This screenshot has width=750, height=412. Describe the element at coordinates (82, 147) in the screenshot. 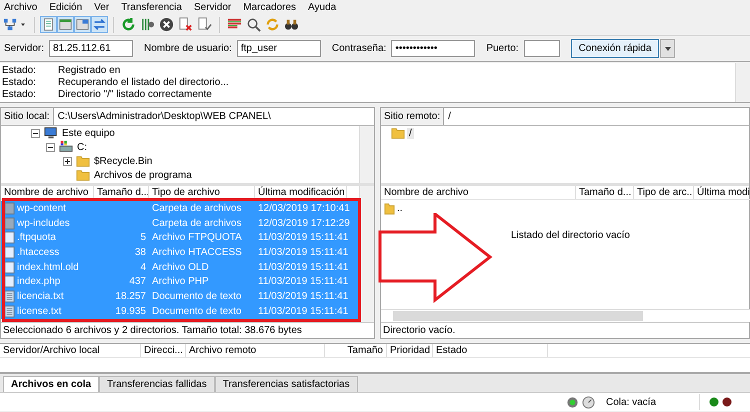

I see `tree-item: C:` at that location.